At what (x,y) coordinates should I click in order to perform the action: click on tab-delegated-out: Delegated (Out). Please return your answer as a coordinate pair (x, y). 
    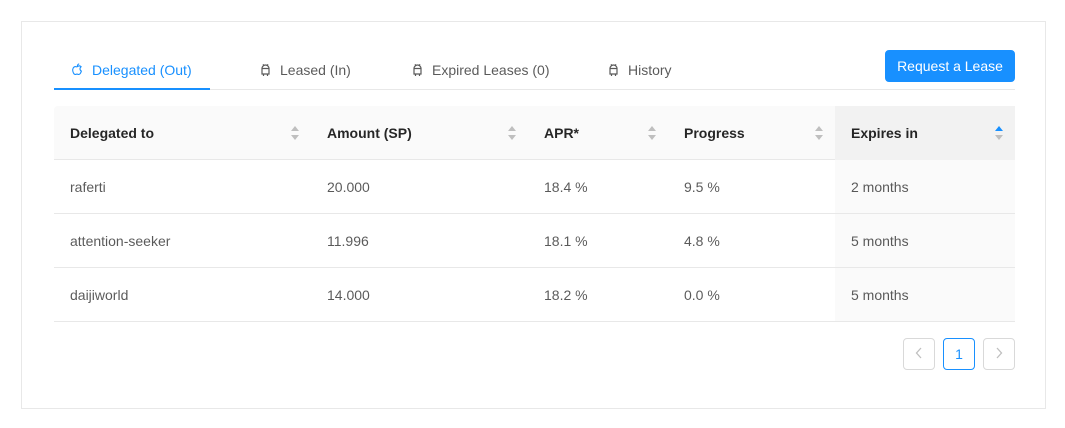
    Looking at the image, I should click on (131, 69).